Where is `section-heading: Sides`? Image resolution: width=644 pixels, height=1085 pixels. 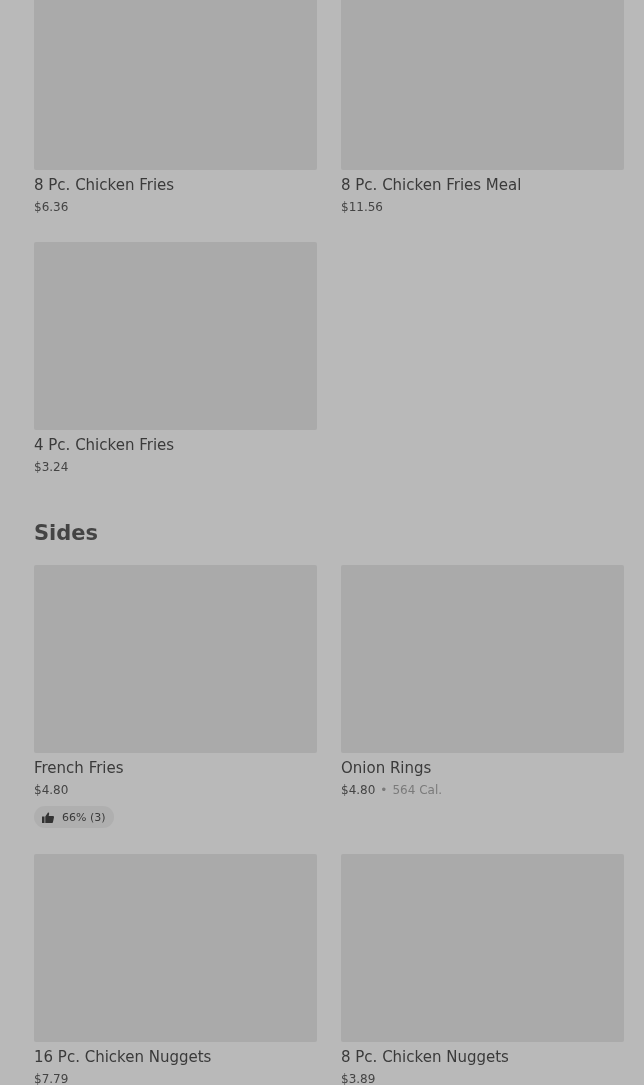 section-heading: Sides is located at coordinates (67, 533).